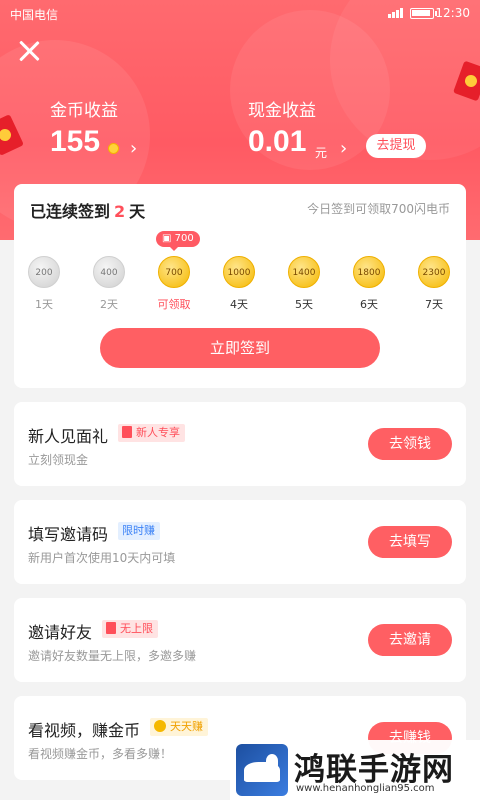 The height and width of the screenshot is (800, 480). I want to click on signin-day-3: 700 可领取, so click(174, 284).